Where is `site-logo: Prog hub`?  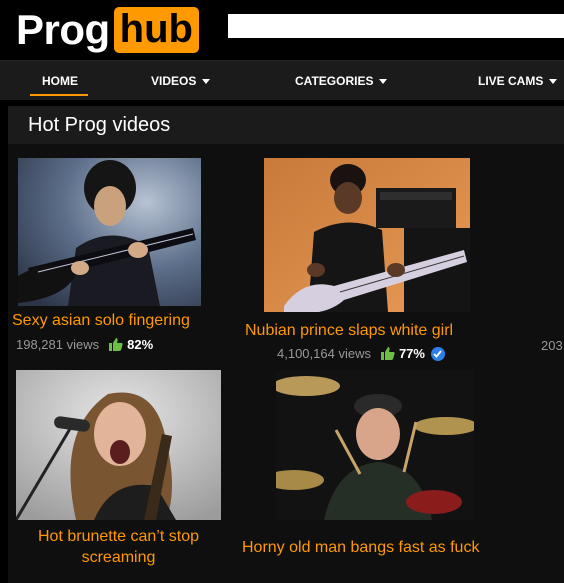
site-logo: Prog hub is located at coordinates (107, 30).